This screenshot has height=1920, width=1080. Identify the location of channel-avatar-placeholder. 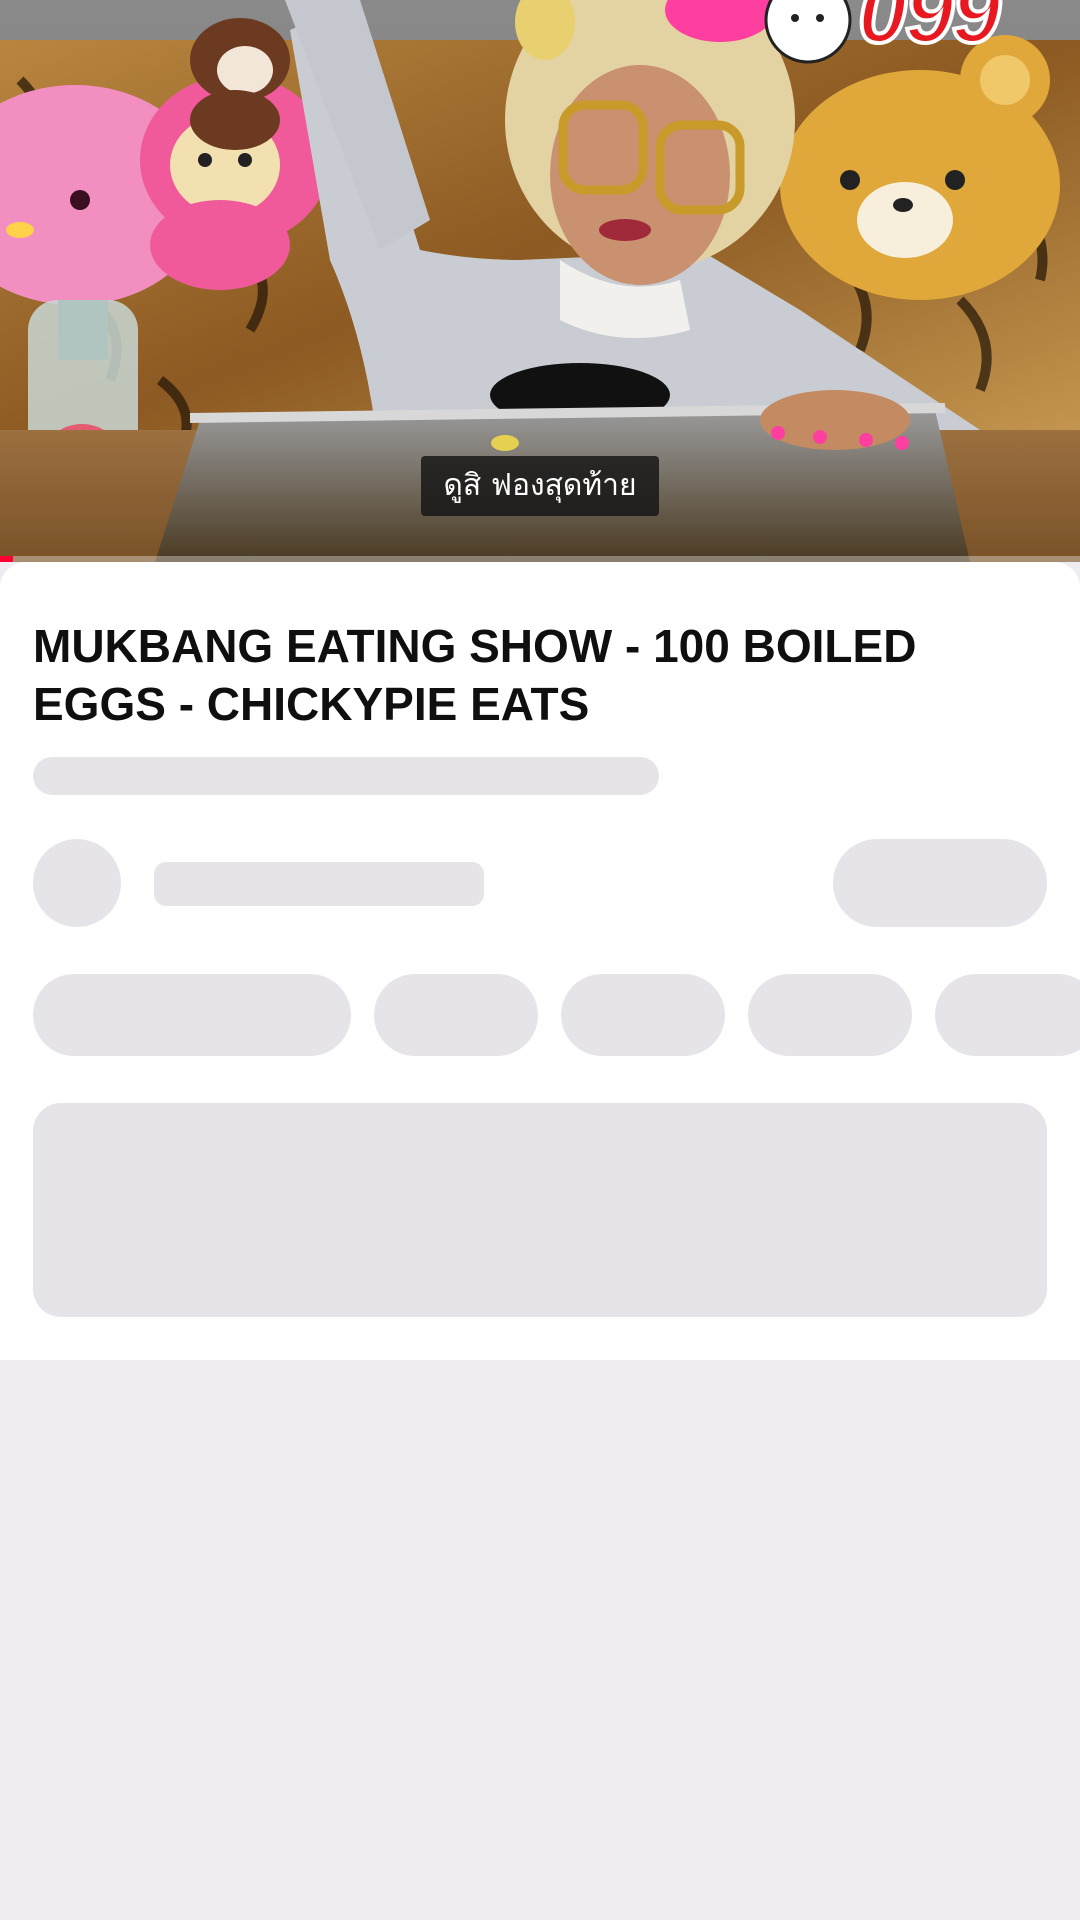
(77, 883).